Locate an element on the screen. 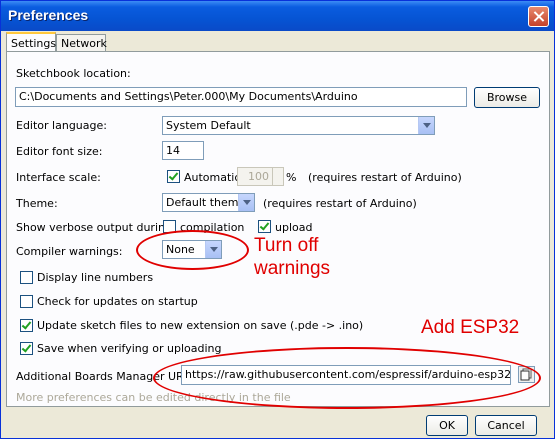 The image size is (555, 439). theme-select: Default theme is located at coordinates (208, 202).